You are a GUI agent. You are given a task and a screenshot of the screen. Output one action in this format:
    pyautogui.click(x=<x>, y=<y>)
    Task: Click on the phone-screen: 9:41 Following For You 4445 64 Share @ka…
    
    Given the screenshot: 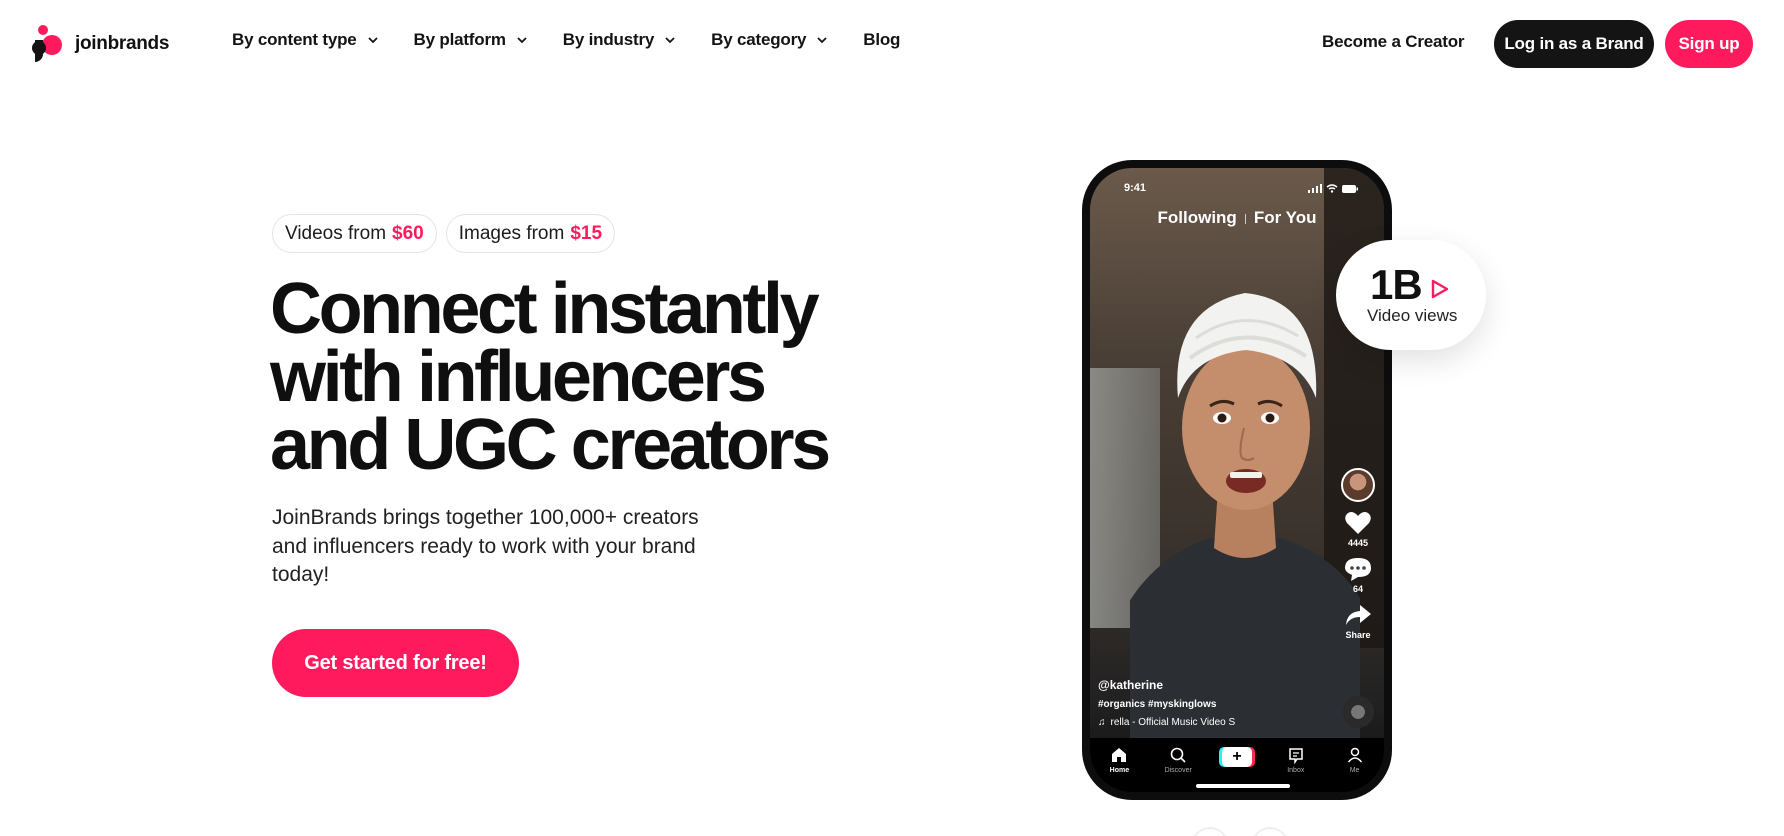 What is the action you would take?
    pyautogui.click(x=1237, y=480)
    